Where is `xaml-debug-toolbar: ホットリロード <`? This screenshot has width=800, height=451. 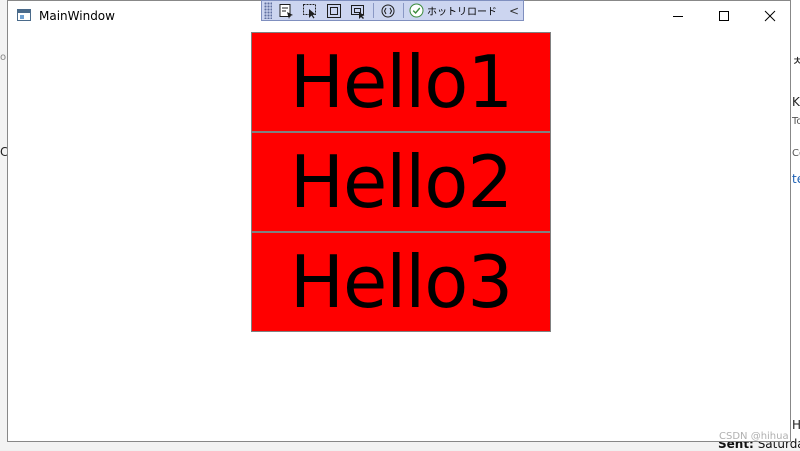 xaml-debug-toolbar: ホットリロード < is located at coordinates (392, 10).